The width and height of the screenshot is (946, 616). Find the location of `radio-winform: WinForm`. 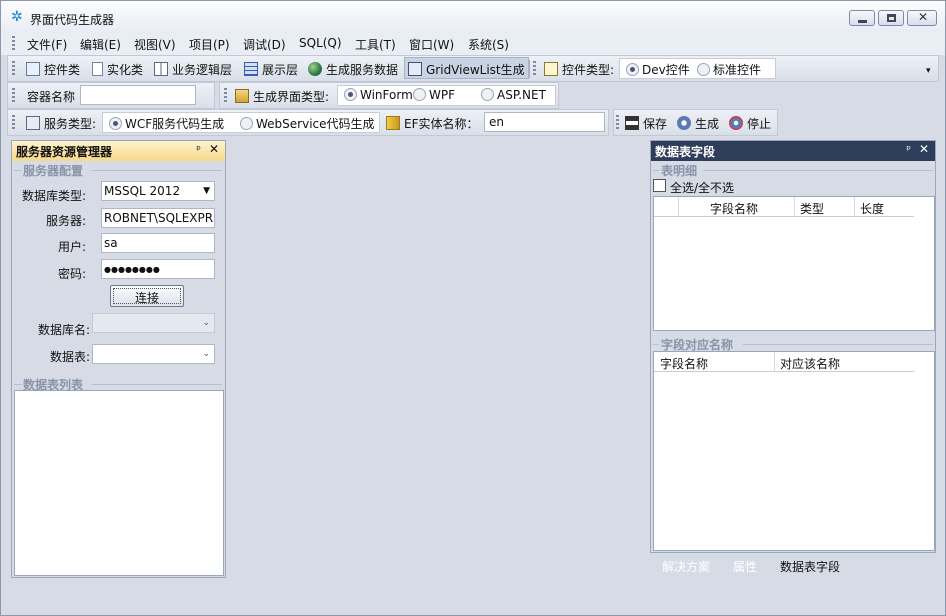

radio-winform: WinForm is located at coordinates (378, 95).